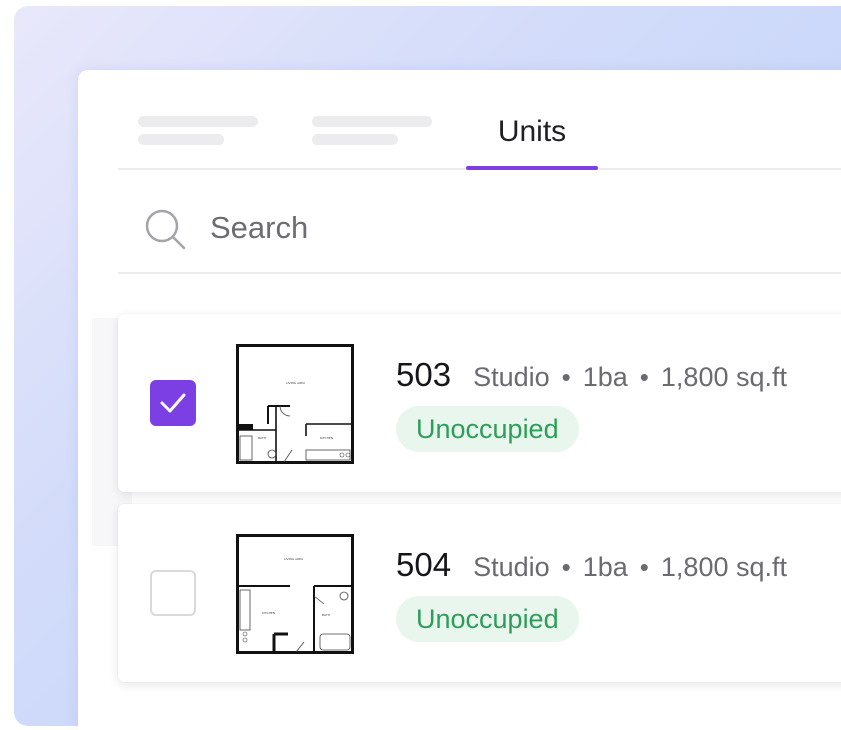 This screenshot has height=730, width=841. I want to click on tab-bar: Units, so click(479, 133).